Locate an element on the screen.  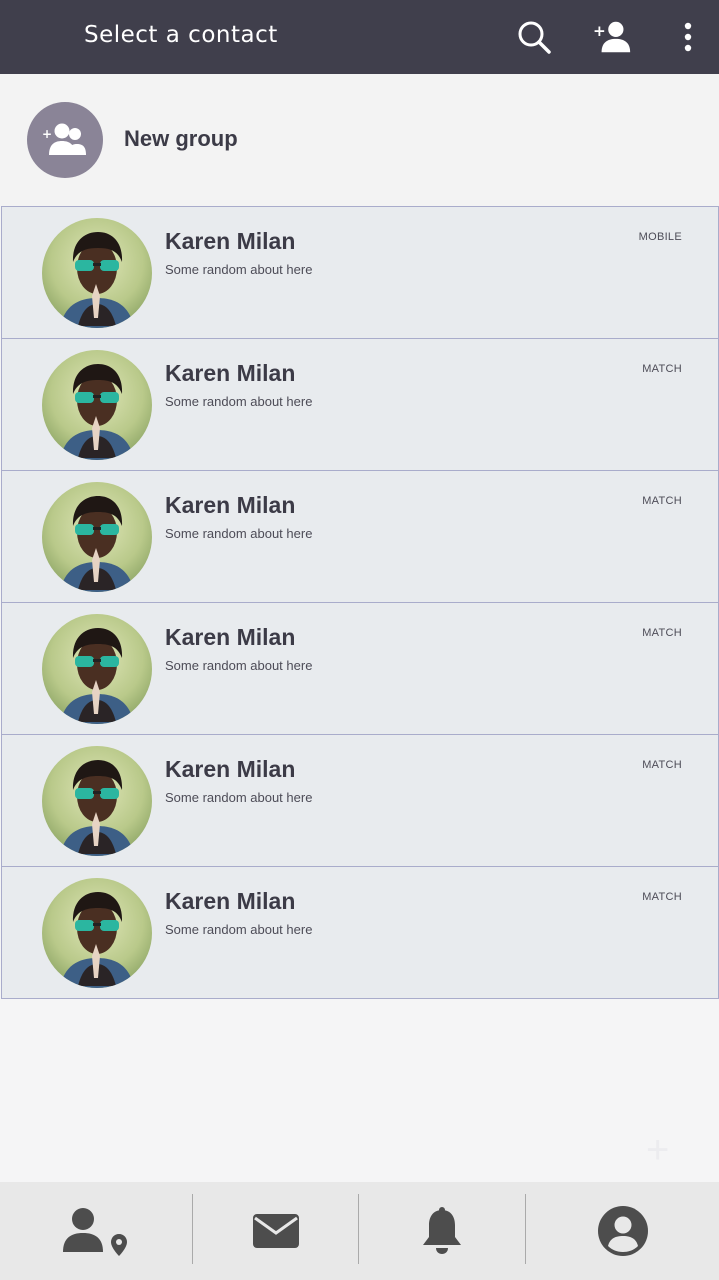
more-vert-icon is located at coordinates (688, 37).